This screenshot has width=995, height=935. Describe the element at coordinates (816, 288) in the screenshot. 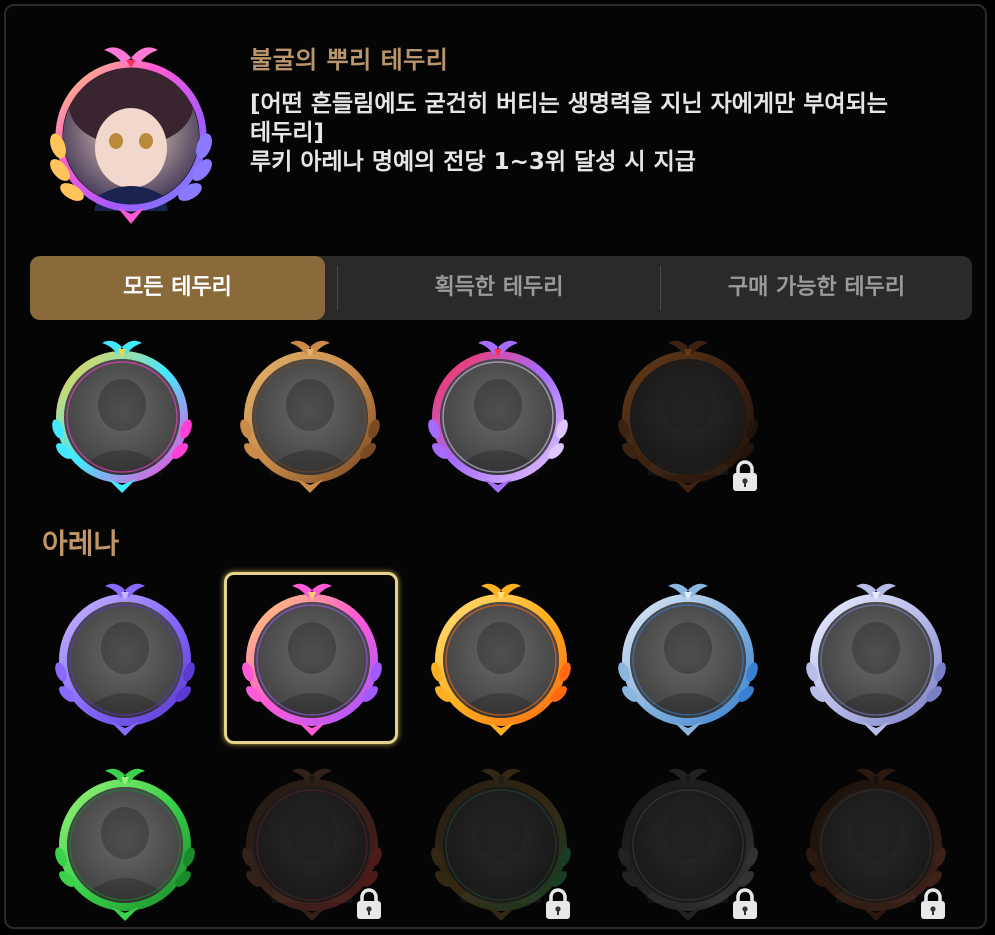

I see `tab-purchasable-frames: 구매 가능한 테두리` at that location.